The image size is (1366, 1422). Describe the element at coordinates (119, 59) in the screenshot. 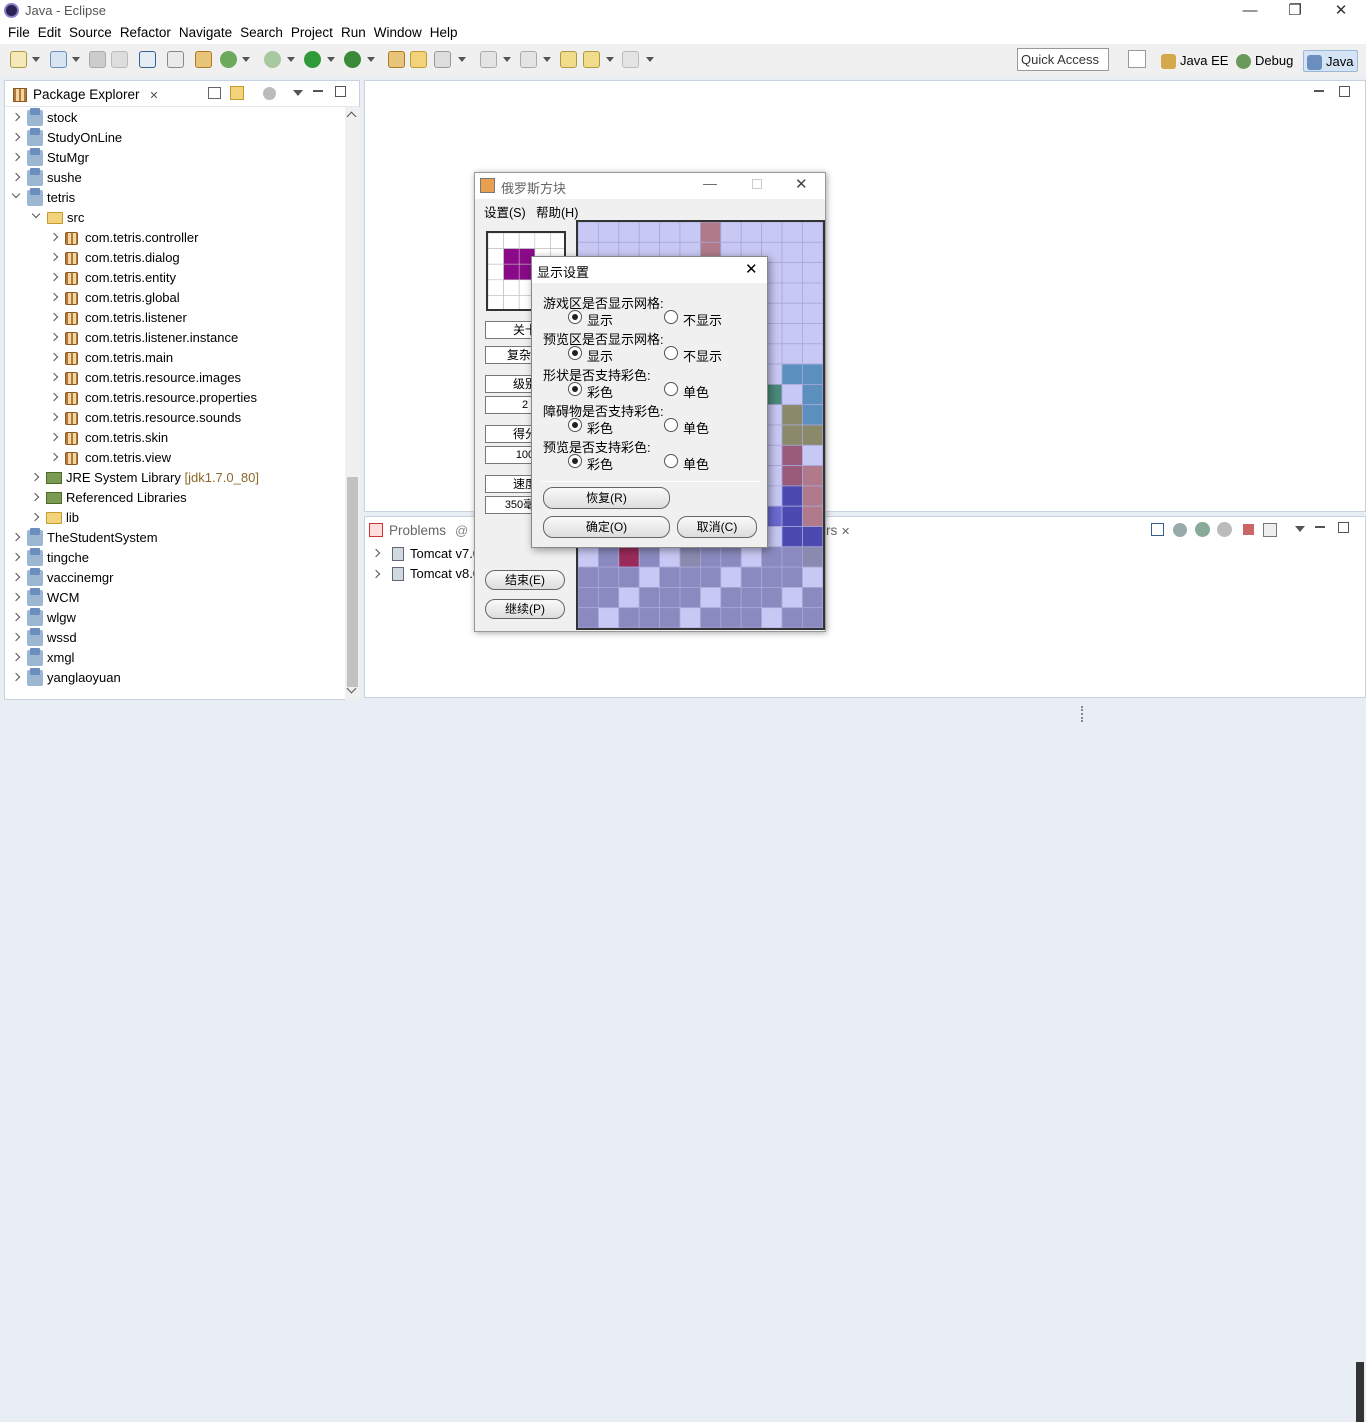

I see `save-all-icon` at that location.